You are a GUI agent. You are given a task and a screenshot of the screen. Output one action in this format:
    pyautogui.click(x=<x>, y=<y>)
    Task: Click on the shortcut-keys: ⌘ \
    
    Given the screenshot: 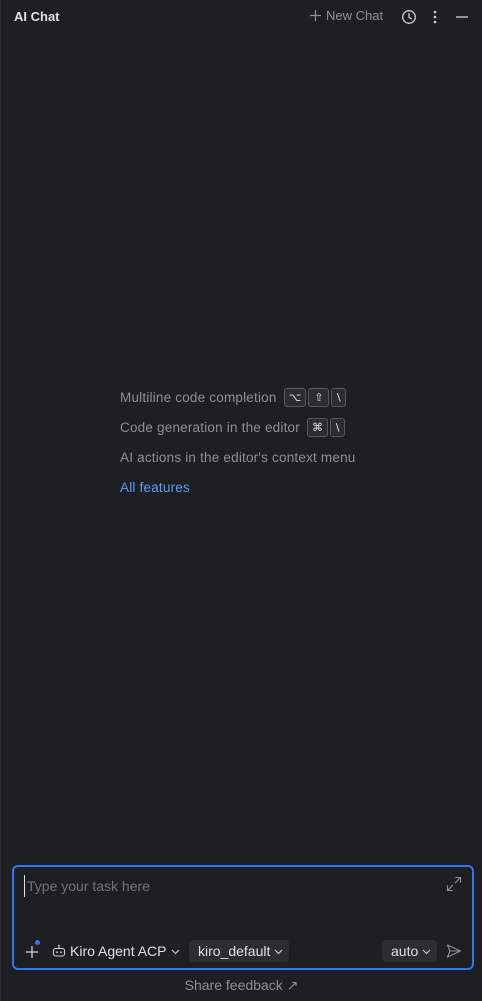 What is the action you would take?
    pyautogui.click(x=326, y=427)
    